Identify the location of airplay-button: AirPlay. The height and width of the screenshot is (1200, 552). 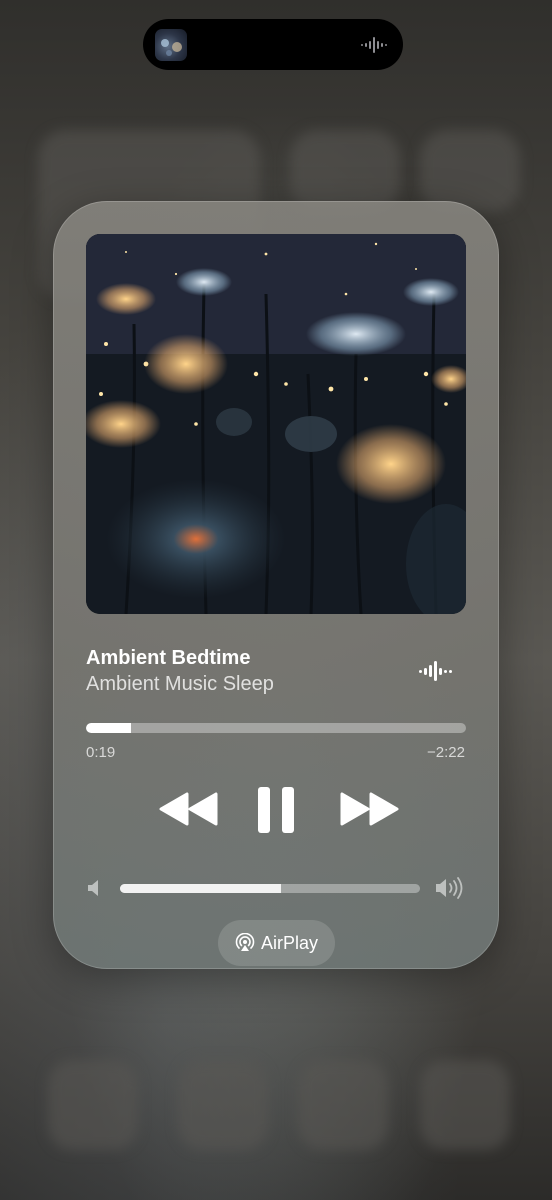
(276, 943).